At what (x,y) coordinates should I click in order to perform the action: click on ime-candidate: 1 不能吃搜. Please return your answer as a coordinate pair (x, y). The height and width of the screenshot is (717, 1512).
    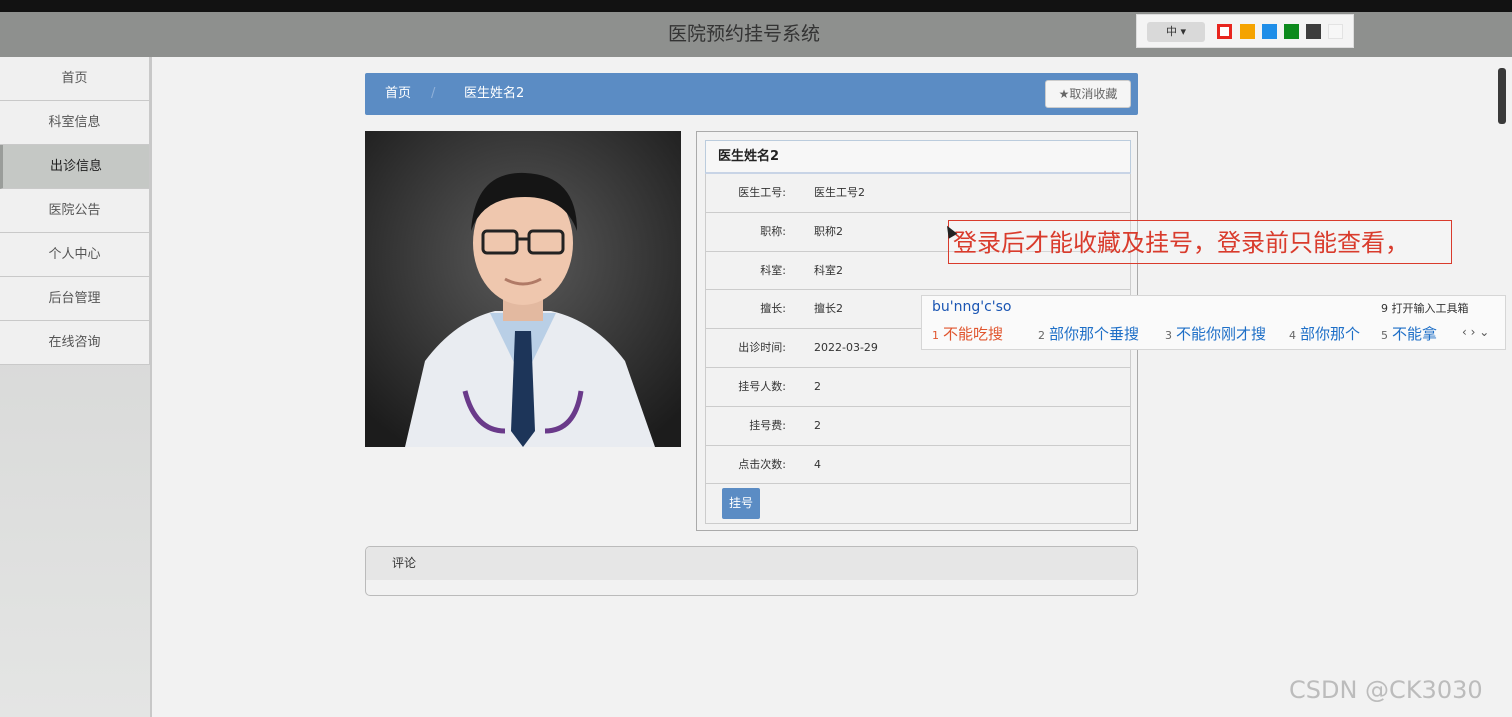
    Looking at the image, I should click on (967, 333).